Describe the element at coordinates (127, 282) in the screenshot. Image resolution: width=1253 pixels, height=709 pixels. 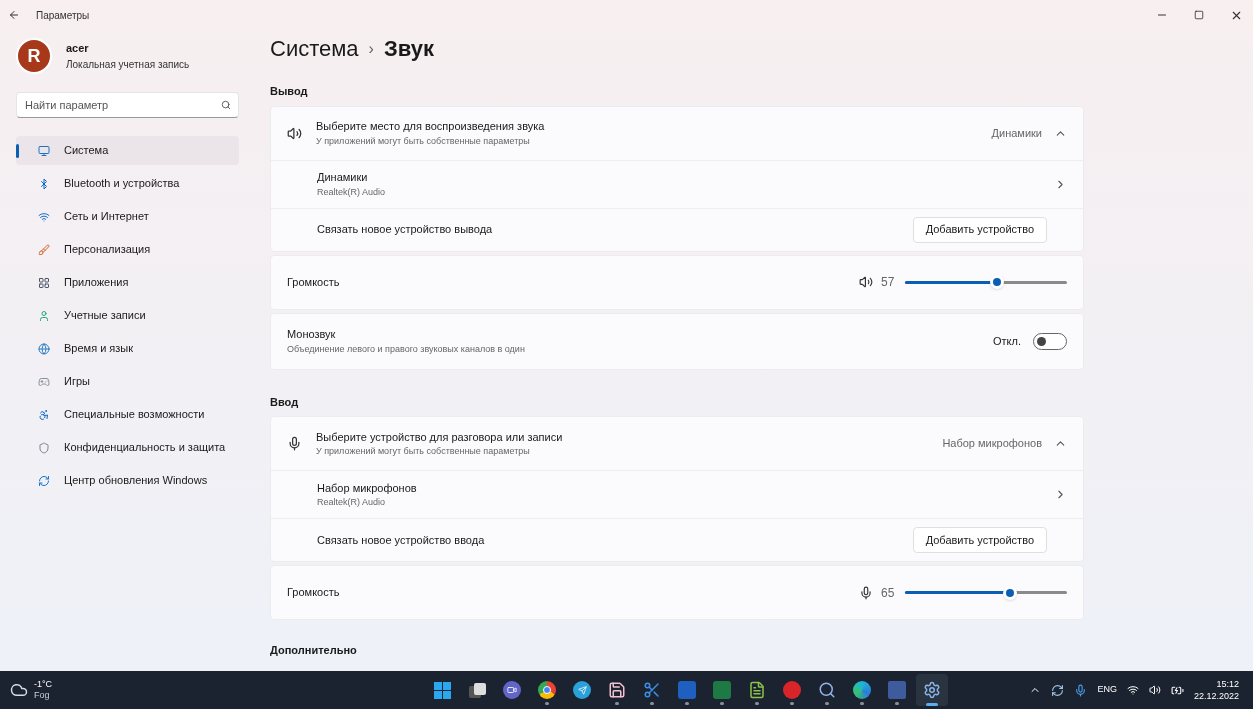
I see `nav-item: Приложения` at that location.